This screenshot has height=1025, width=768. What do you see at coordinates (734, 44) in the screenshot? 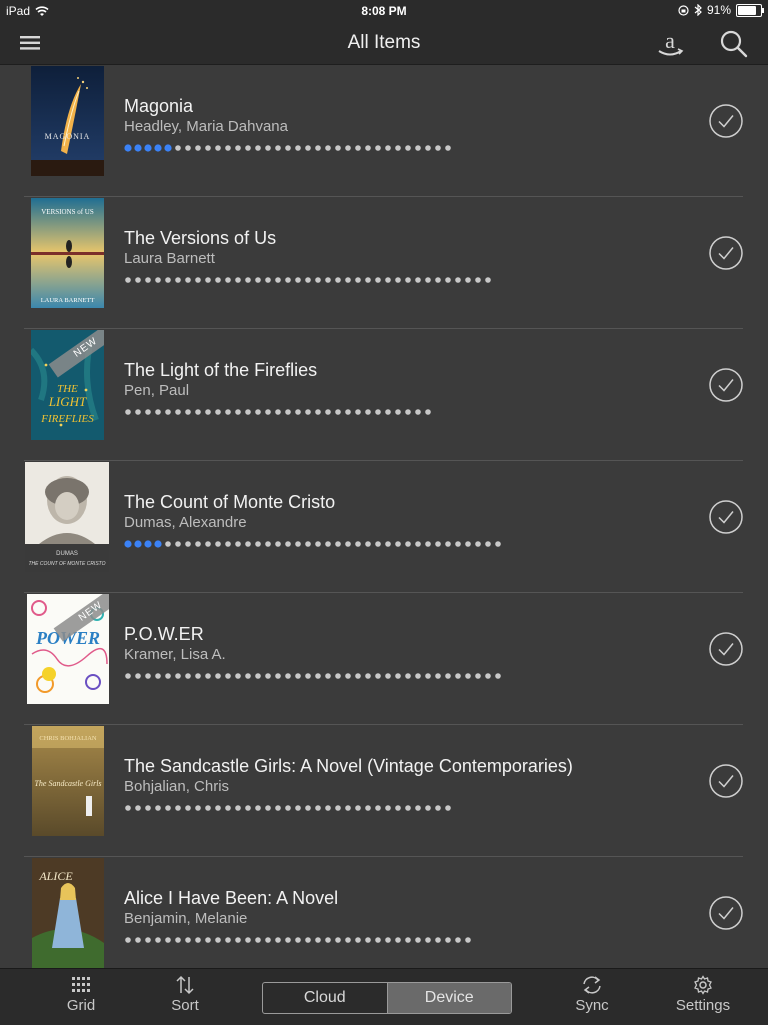
I see `search-button` at bounding box center [734, 44].